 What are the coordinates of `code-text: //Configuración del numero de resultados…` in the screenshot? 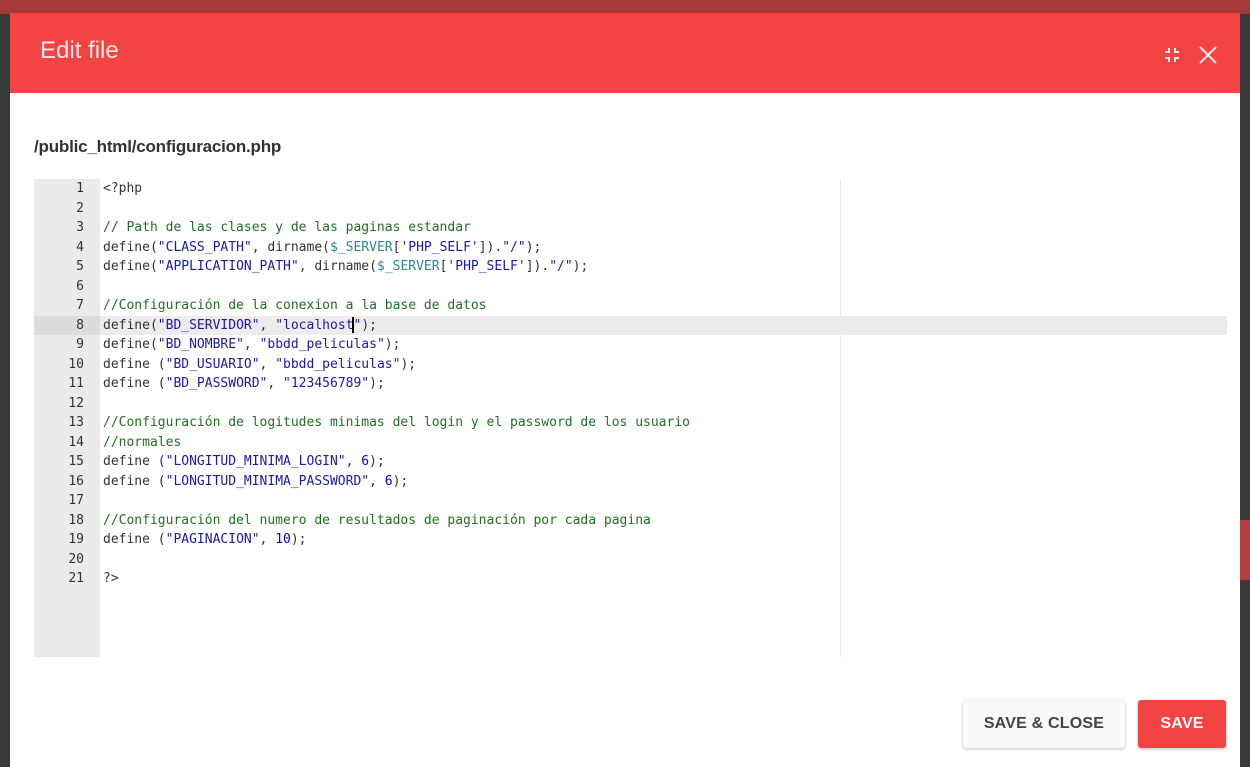 It's located at (377, 521).